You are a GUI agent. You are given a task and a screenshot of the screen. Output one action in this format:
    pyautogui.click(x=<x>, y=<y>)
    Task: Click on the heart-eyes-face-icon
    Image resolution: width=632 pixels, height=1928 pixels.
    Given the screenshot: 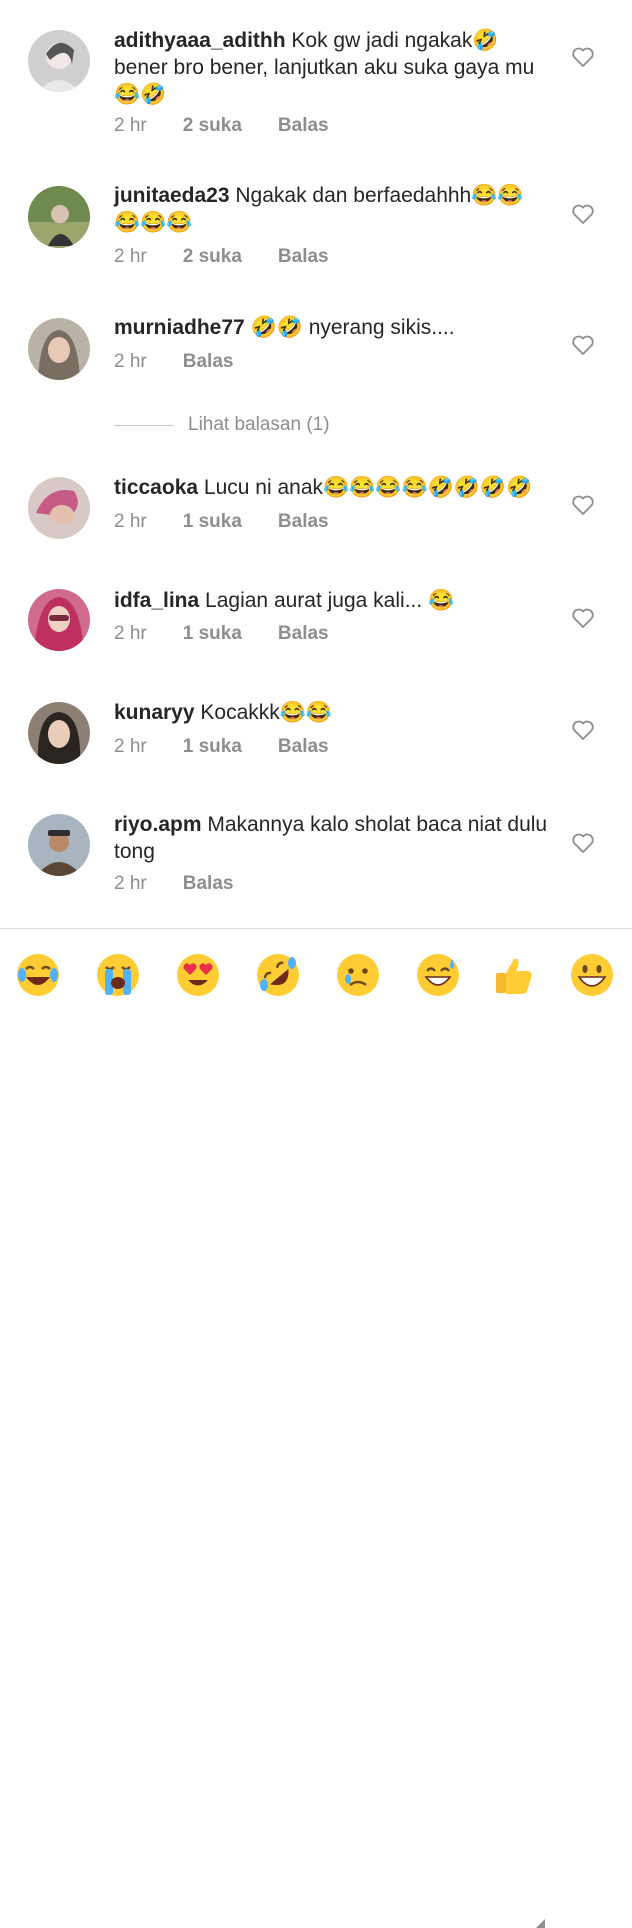 What is the action you would take?
    pyautogui.click(x=198, y=975)
    